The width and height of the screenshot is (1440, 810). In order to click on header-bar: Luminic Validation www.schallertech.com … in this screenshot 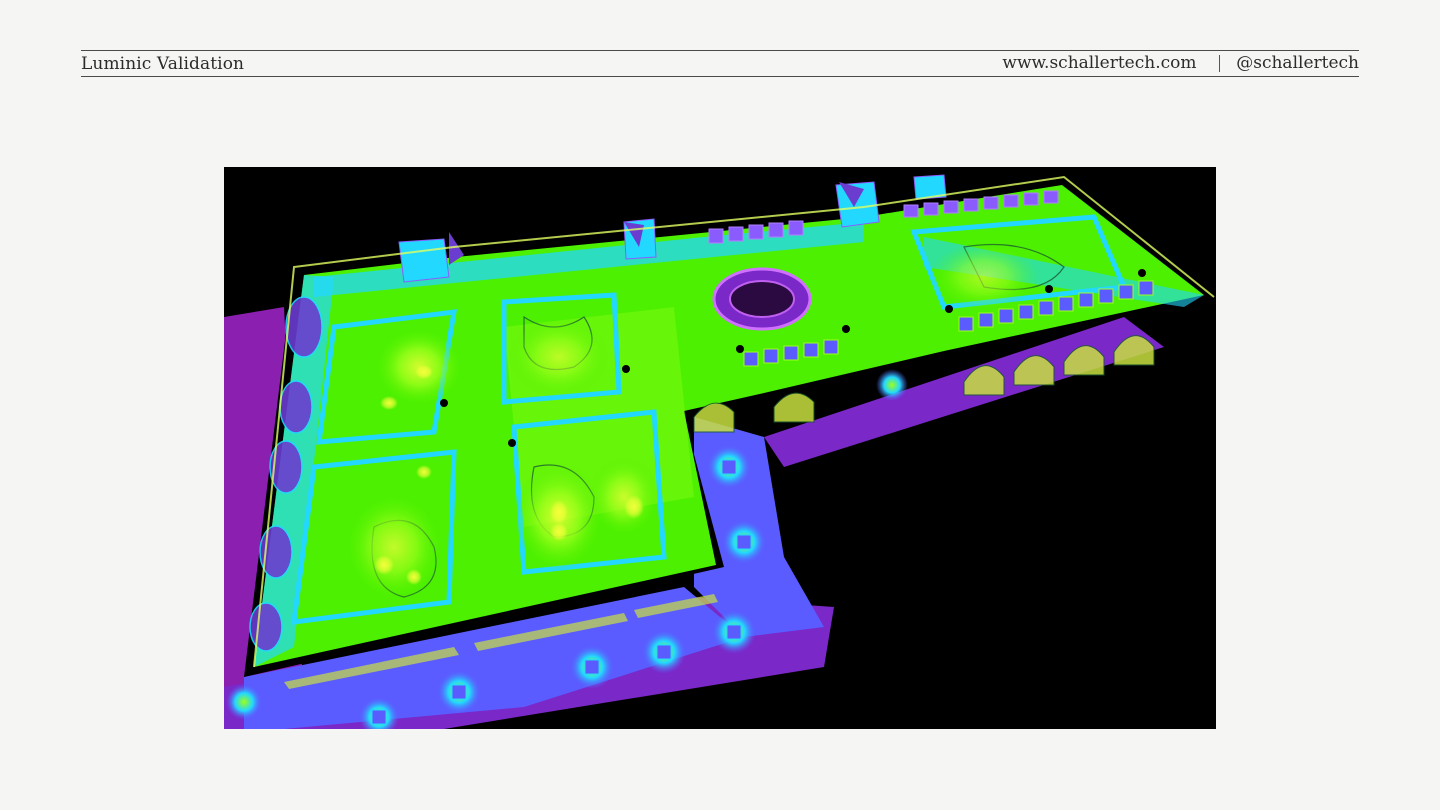, I will do `click(720, 63)`.